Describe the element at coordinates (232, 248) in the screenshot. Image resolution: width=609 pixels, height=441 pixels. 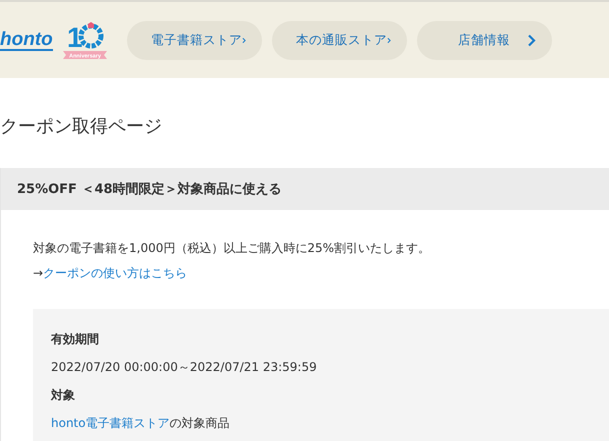
I see `coupon-description: 対象の電子書籍を1,000円（税込）以上ご購入時に25%割引いたします。` at that location.